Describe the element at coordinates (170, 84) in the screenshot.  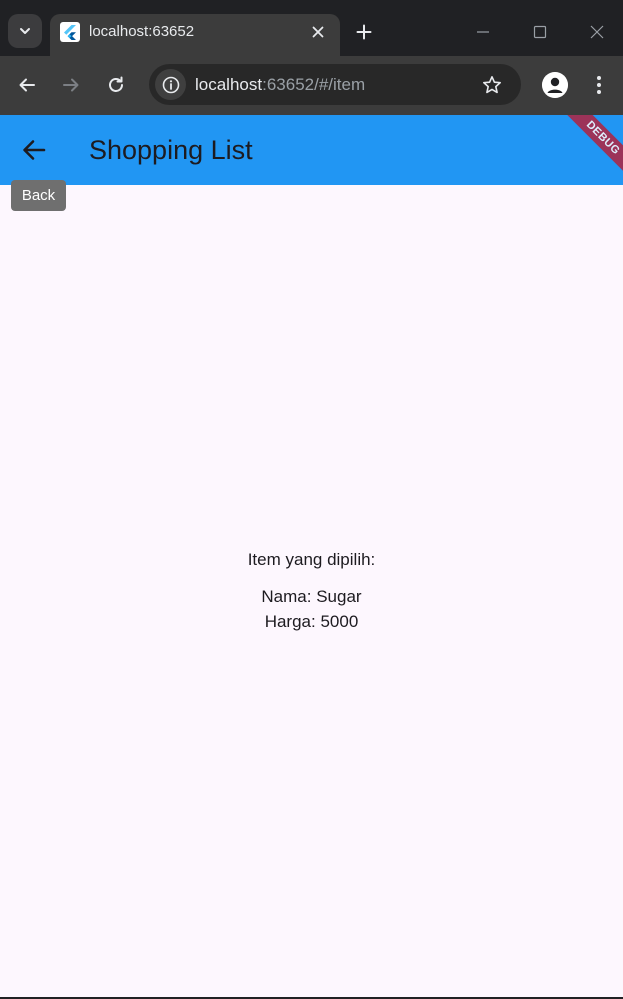
I see `info-icon` at that location.